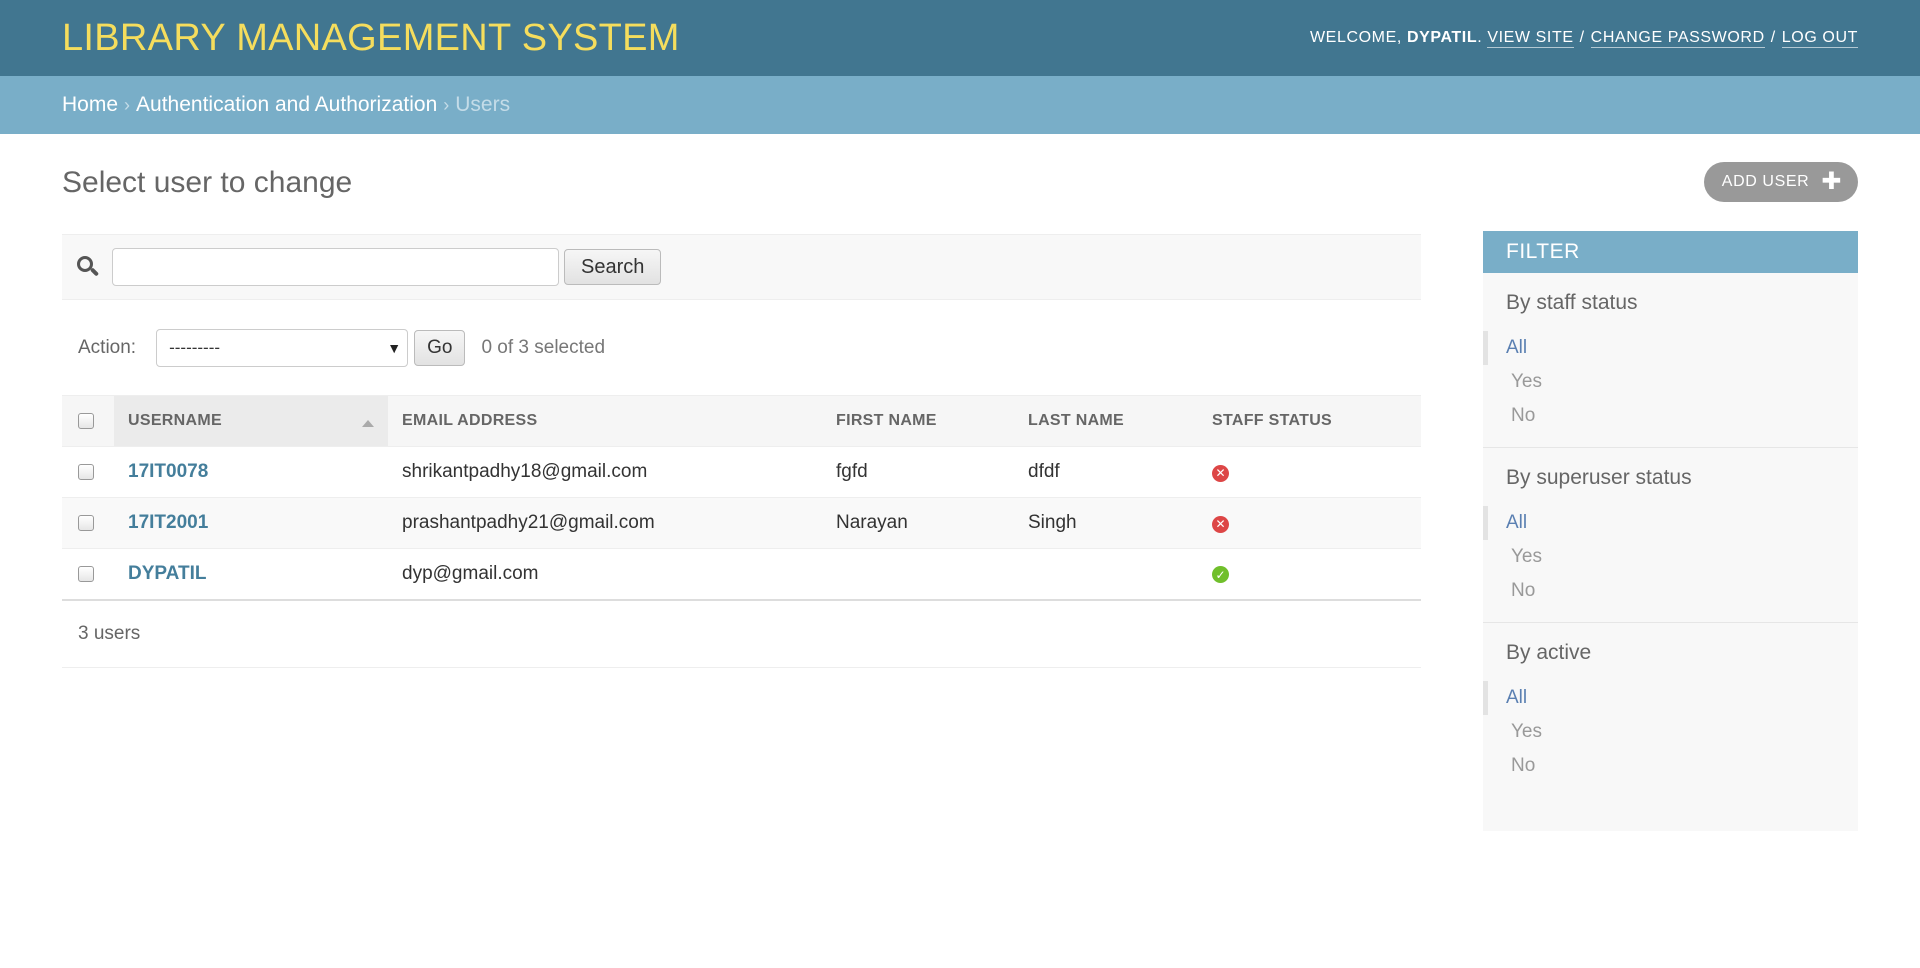  What do you see at coordinates (335, 267) in the screenshot?
I see `search-input` at bounding box center [335, 267].